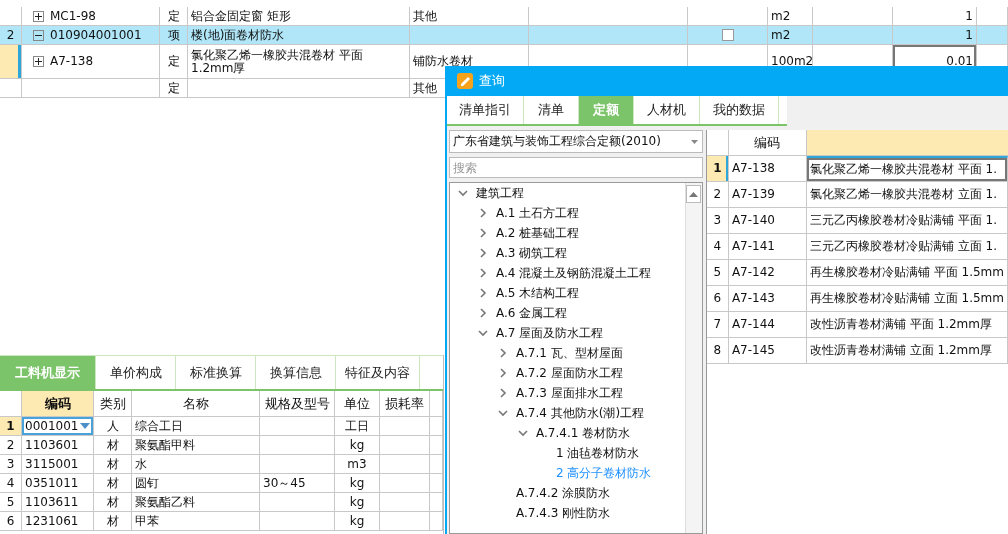 This screenshot has height=534, width=1008. Describe the element at coordinates (767, 221) in the screenshot. I see `code-cell: A7-140` at that location.